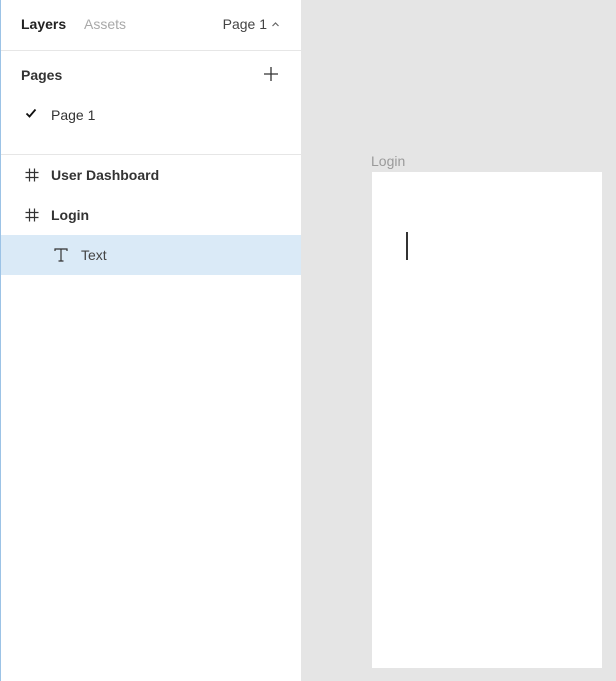  I want to click on page-item-label: Page 1, so click(73, 115).